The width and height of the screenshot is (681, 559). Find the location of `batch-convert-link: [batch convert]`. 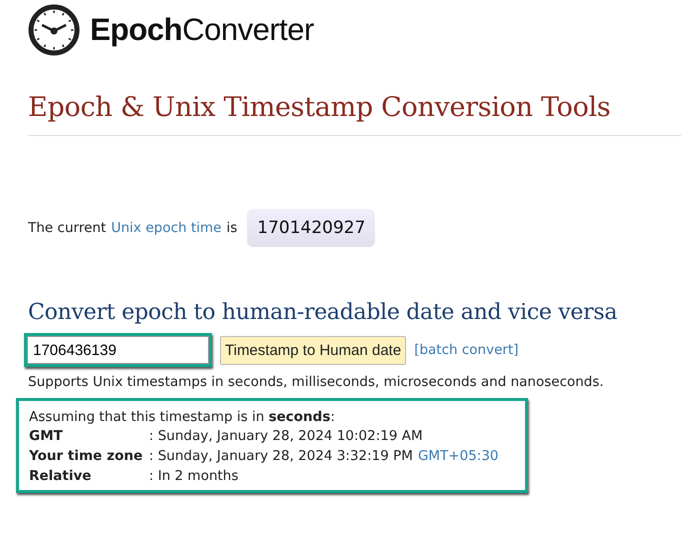

batch-convert-link: [batch convert] is located at coordinates (466, 350).